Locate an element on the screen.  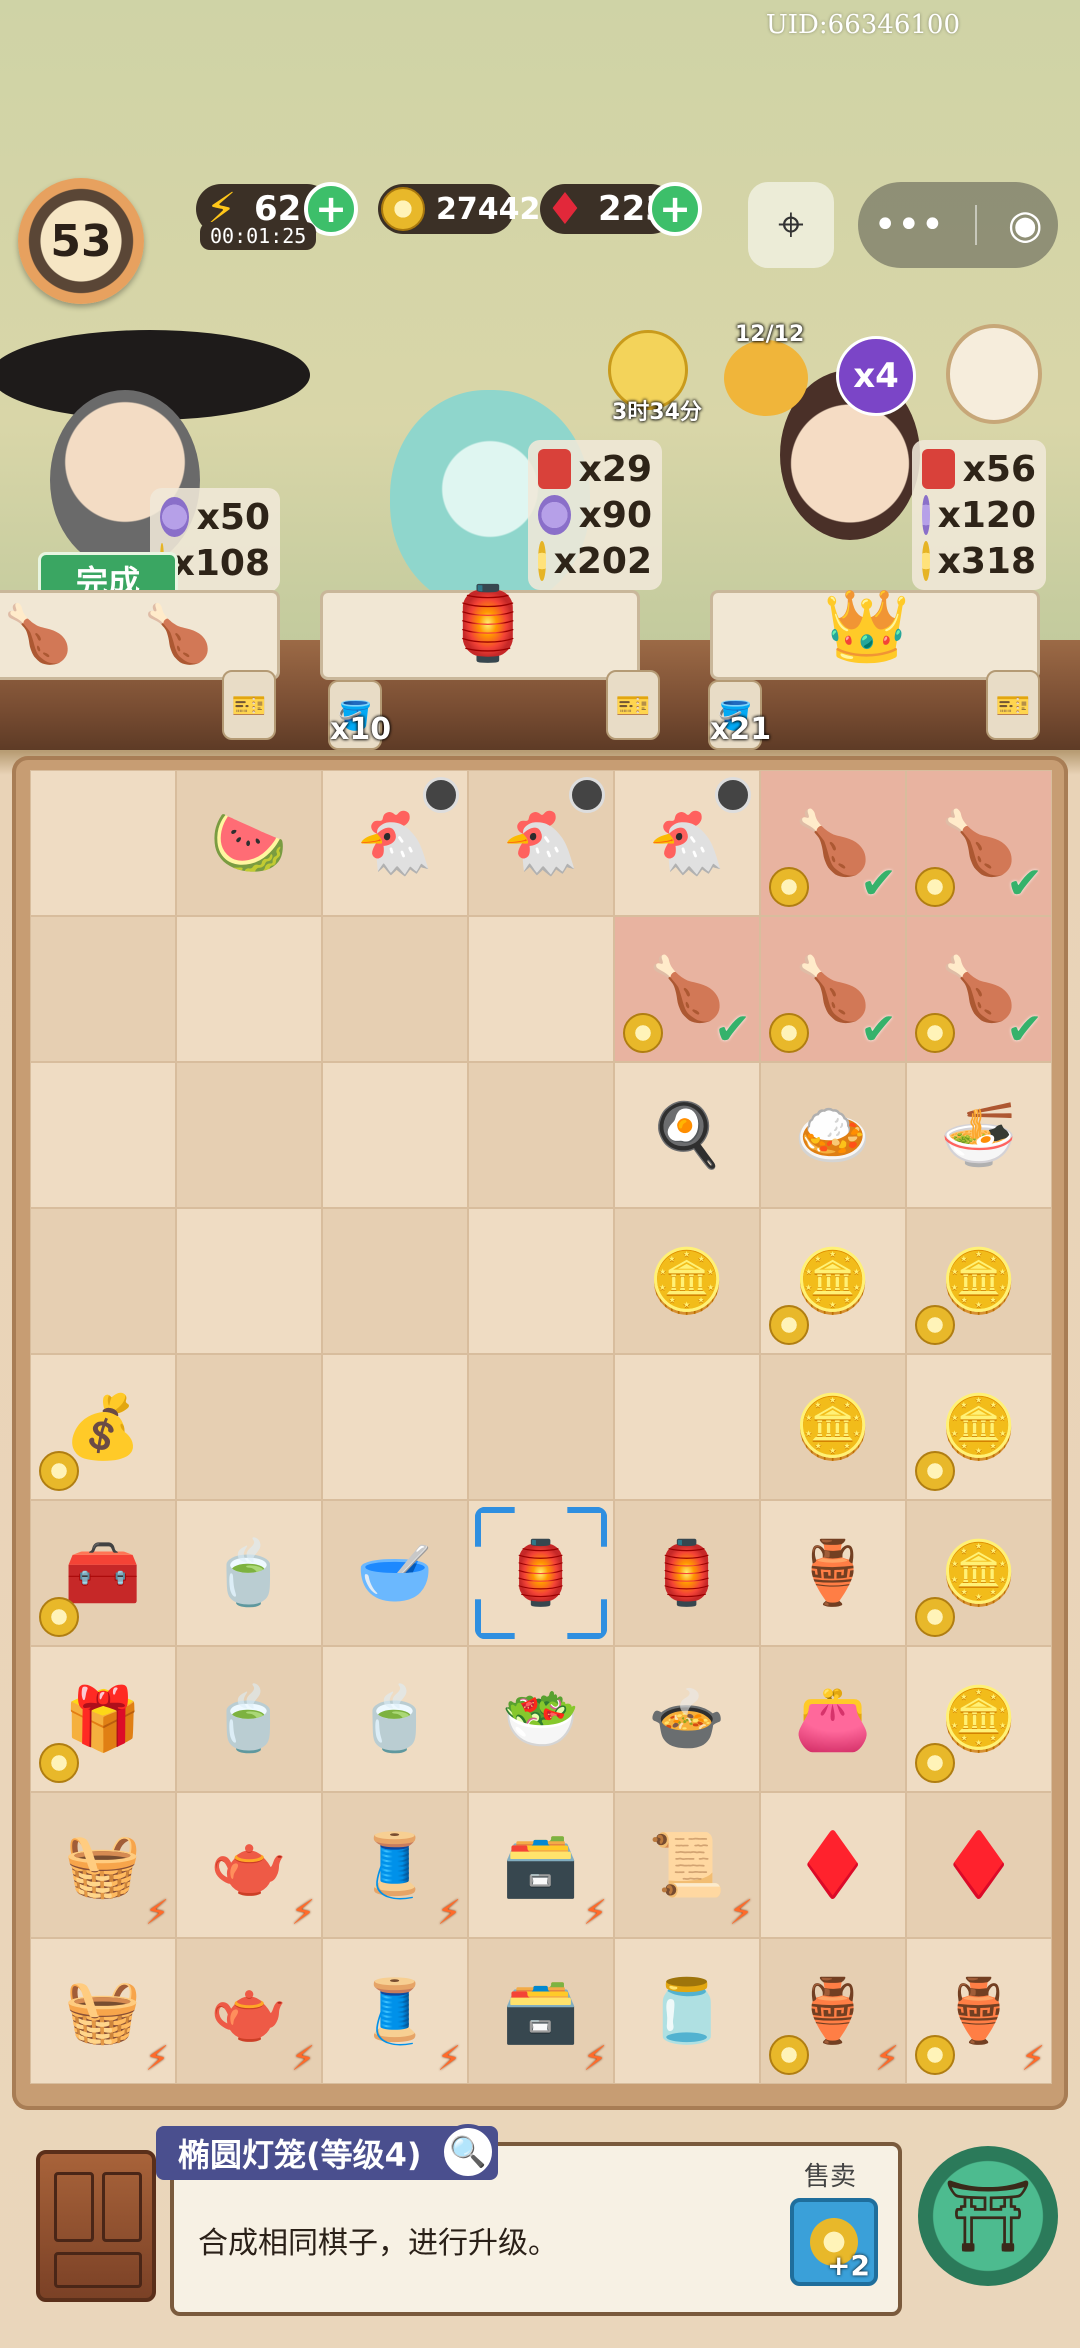
board-cell: 🍉 is located at coordinates (249, 843).